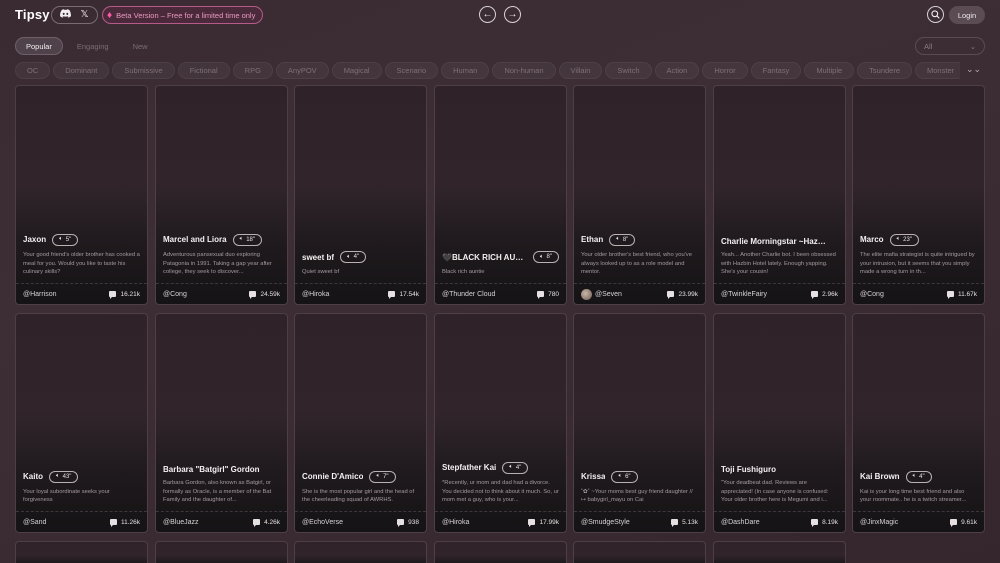 The height and width of the screenshot is (563, 1000). I want to click on logo: Tipsy, so click(32, 14).